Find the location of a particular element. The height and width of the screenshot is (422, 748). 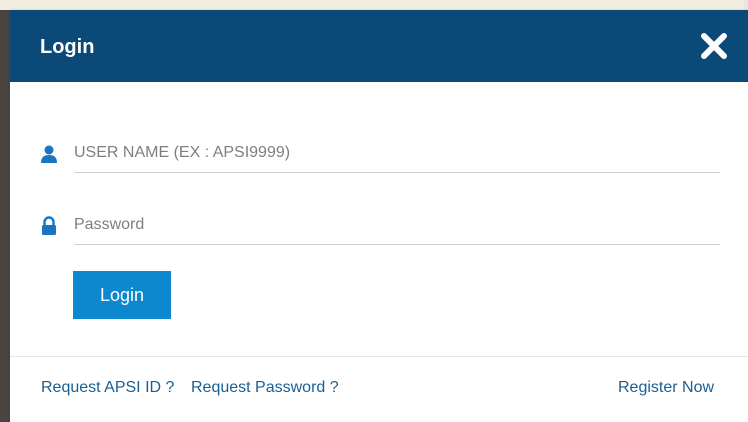

close-icon is located at coordinates (714, 46).